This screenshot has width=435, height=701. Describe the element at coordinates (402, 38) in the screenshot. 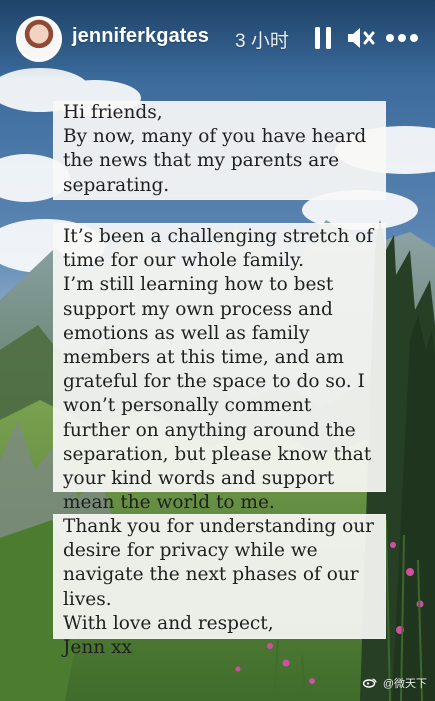

I see `more-icon` at that location.